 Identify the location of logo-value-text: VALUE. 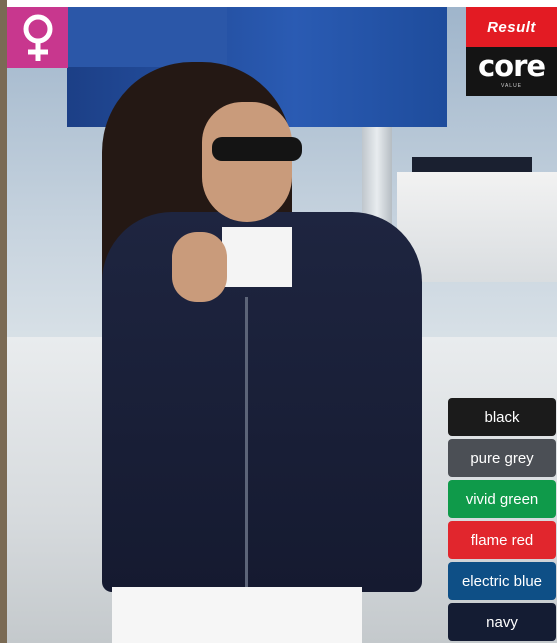
(511, 86).